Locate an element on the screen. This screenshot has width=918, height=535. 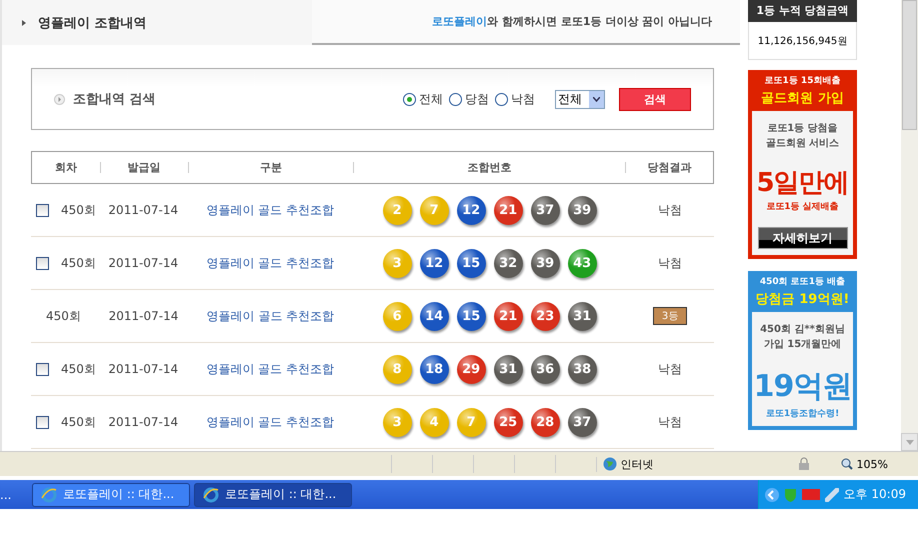
column-header: 당첨결과 is located at coordinates (669, 167).